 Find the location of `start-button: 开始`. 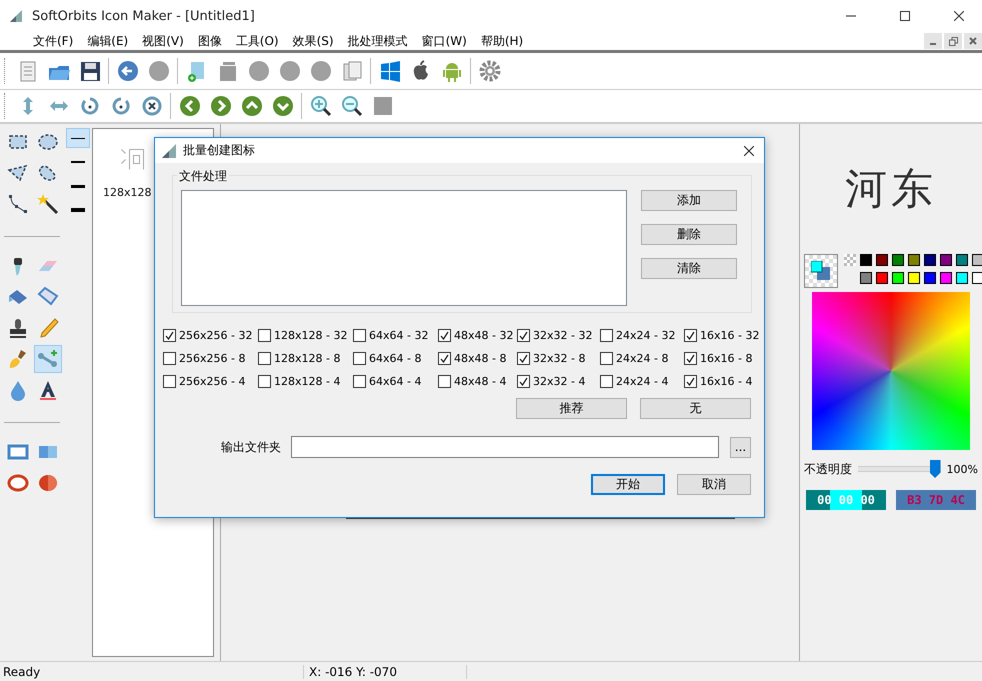

start-button: 开始 is located at coordinates (628, 484).